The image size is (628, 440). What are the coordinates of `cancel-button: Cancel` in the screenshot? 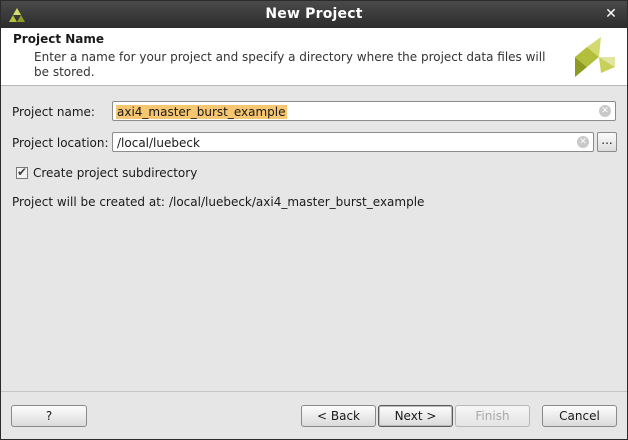 It's located at (579, 416).